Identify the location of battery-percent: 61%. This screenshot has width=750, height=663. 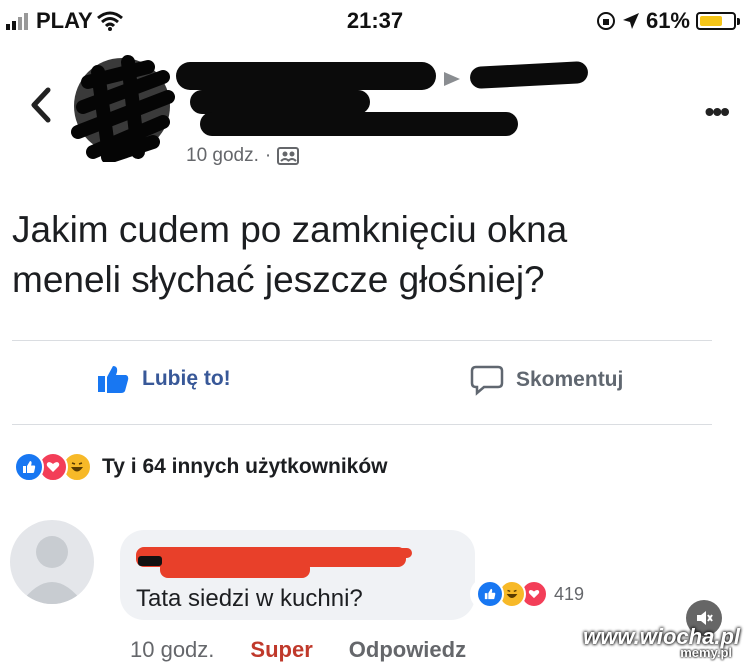
(667, 20).